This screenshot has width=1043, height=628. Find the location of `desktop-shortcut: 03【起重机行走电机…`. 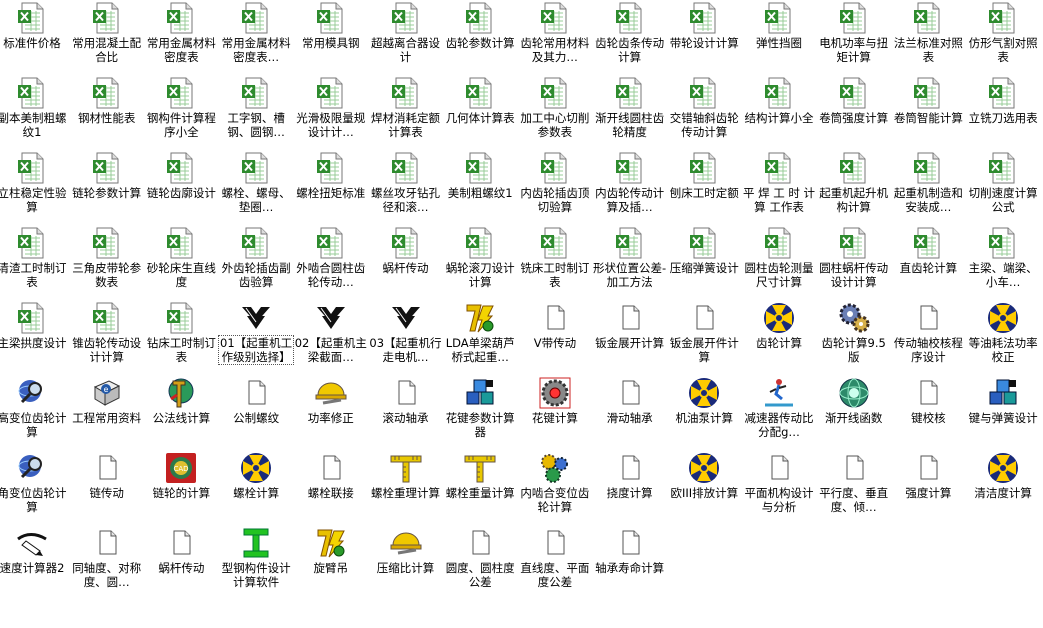

desktop-shortcut: 03【起重机行走电机… is located at coordinates (406, 337).